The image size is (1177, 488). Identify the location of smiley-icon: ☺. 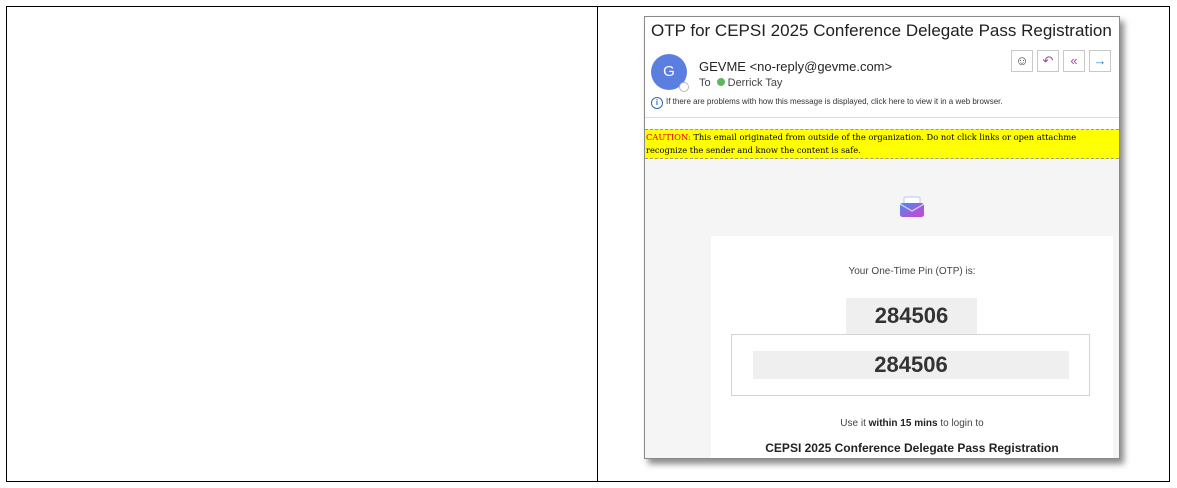
(1022, 61).